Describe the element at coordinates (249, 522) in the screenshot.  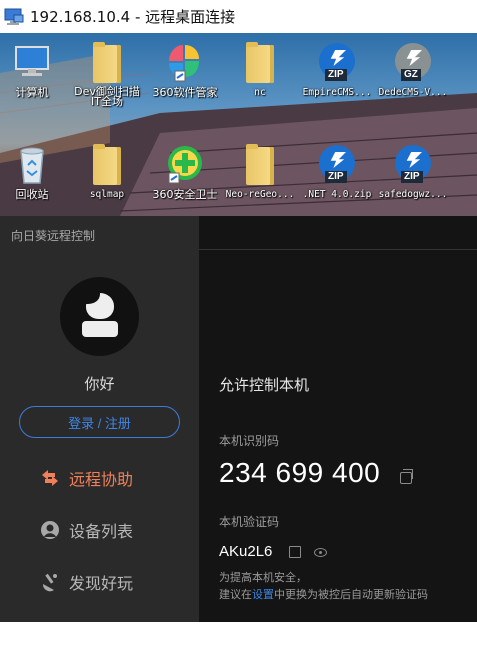
I see `code-label: 本机验证码` at that location.